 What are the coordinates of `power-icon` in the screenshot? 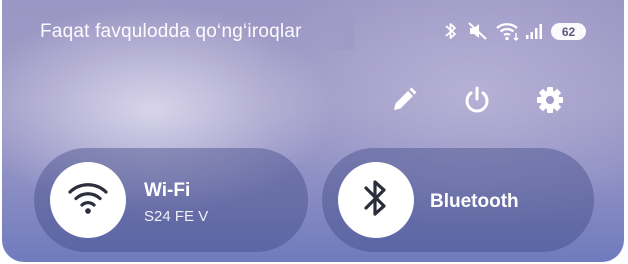 It's located at (477, 103).